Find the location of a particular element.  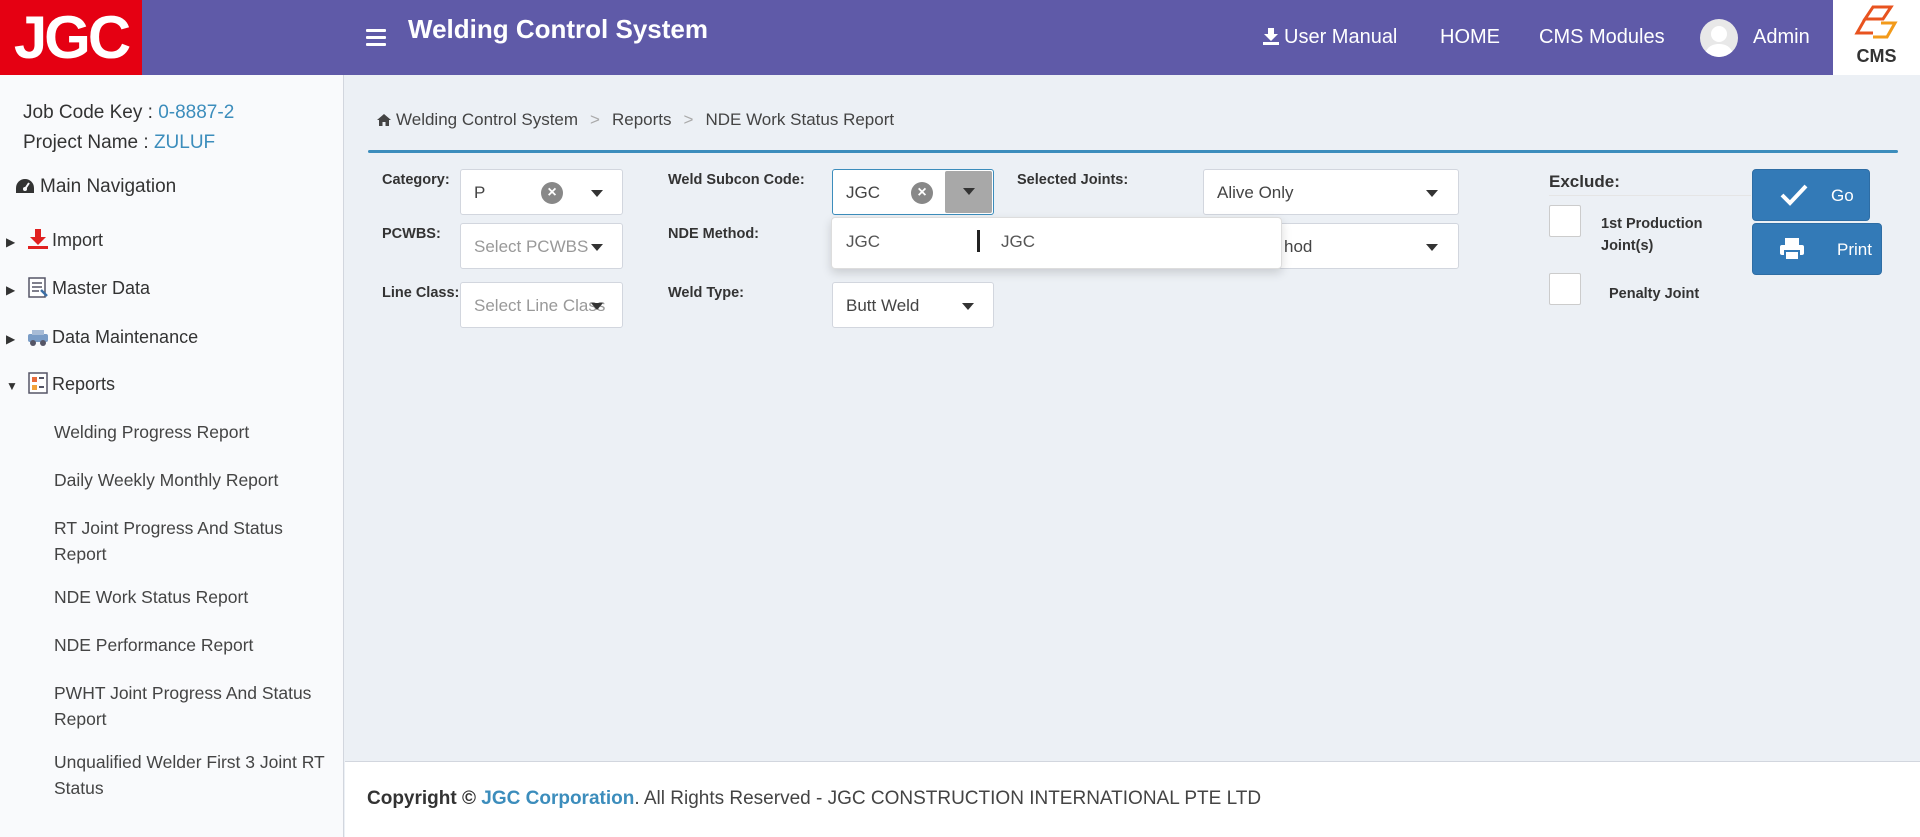

user-name-link: Admin is located at coordinates (1781, 37).